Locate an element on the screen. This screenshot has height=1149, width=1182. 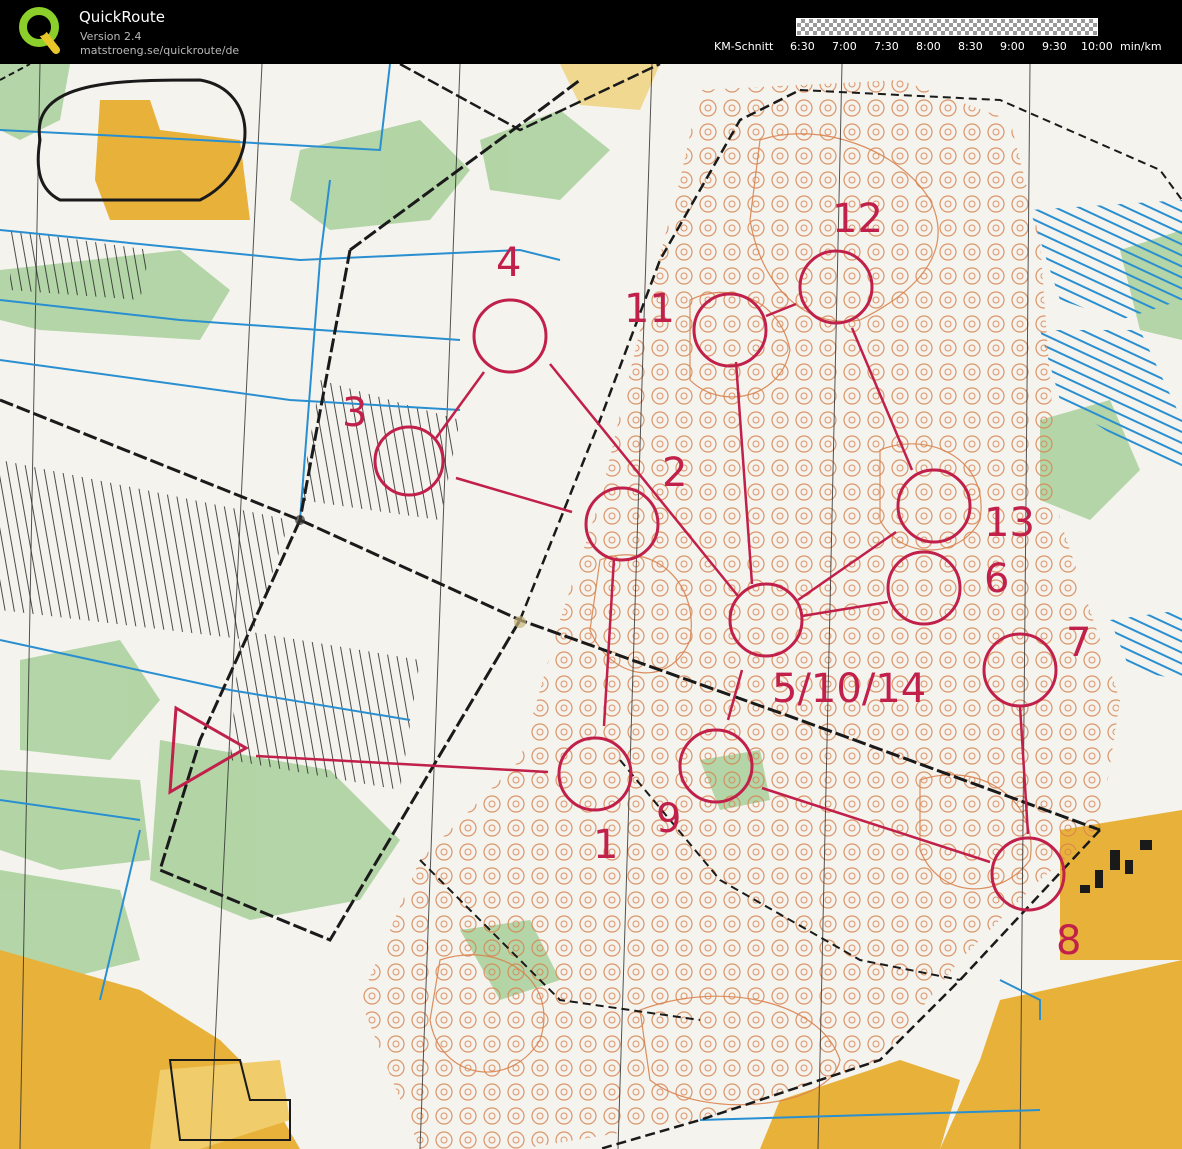
control-label-12: 12 is located at coordinates (857, 219).